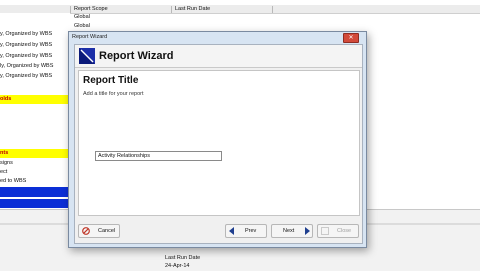 The image size is (480, 271). Describe the element at coordinates (289, 231) in the screenshot. I see `next-label: Next` at that location.